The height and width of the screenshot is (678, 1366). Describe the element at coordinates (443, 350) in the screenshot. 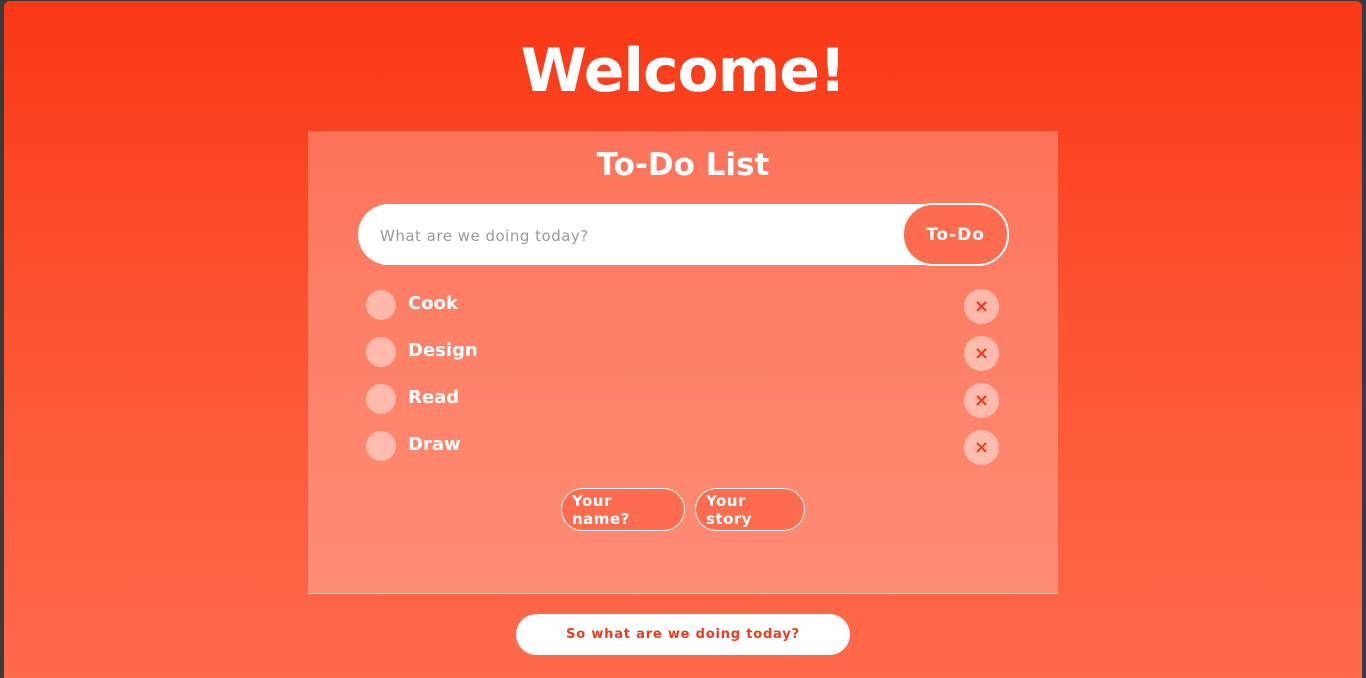

I see `item-label: Design` at that location.